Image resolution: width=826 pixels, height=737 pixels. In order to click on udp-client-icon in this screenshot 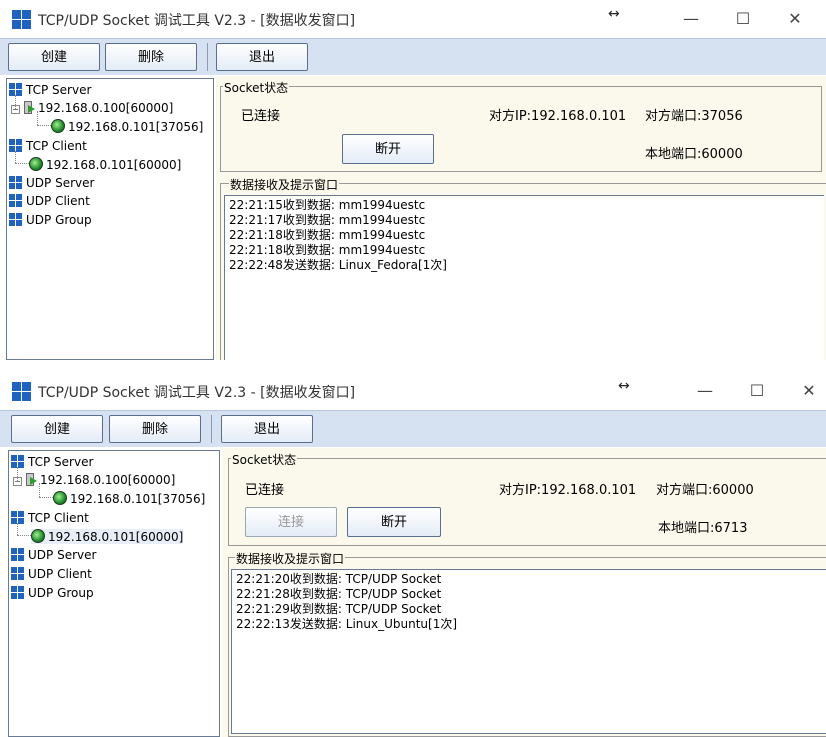, I will do `click(17, 573)`.